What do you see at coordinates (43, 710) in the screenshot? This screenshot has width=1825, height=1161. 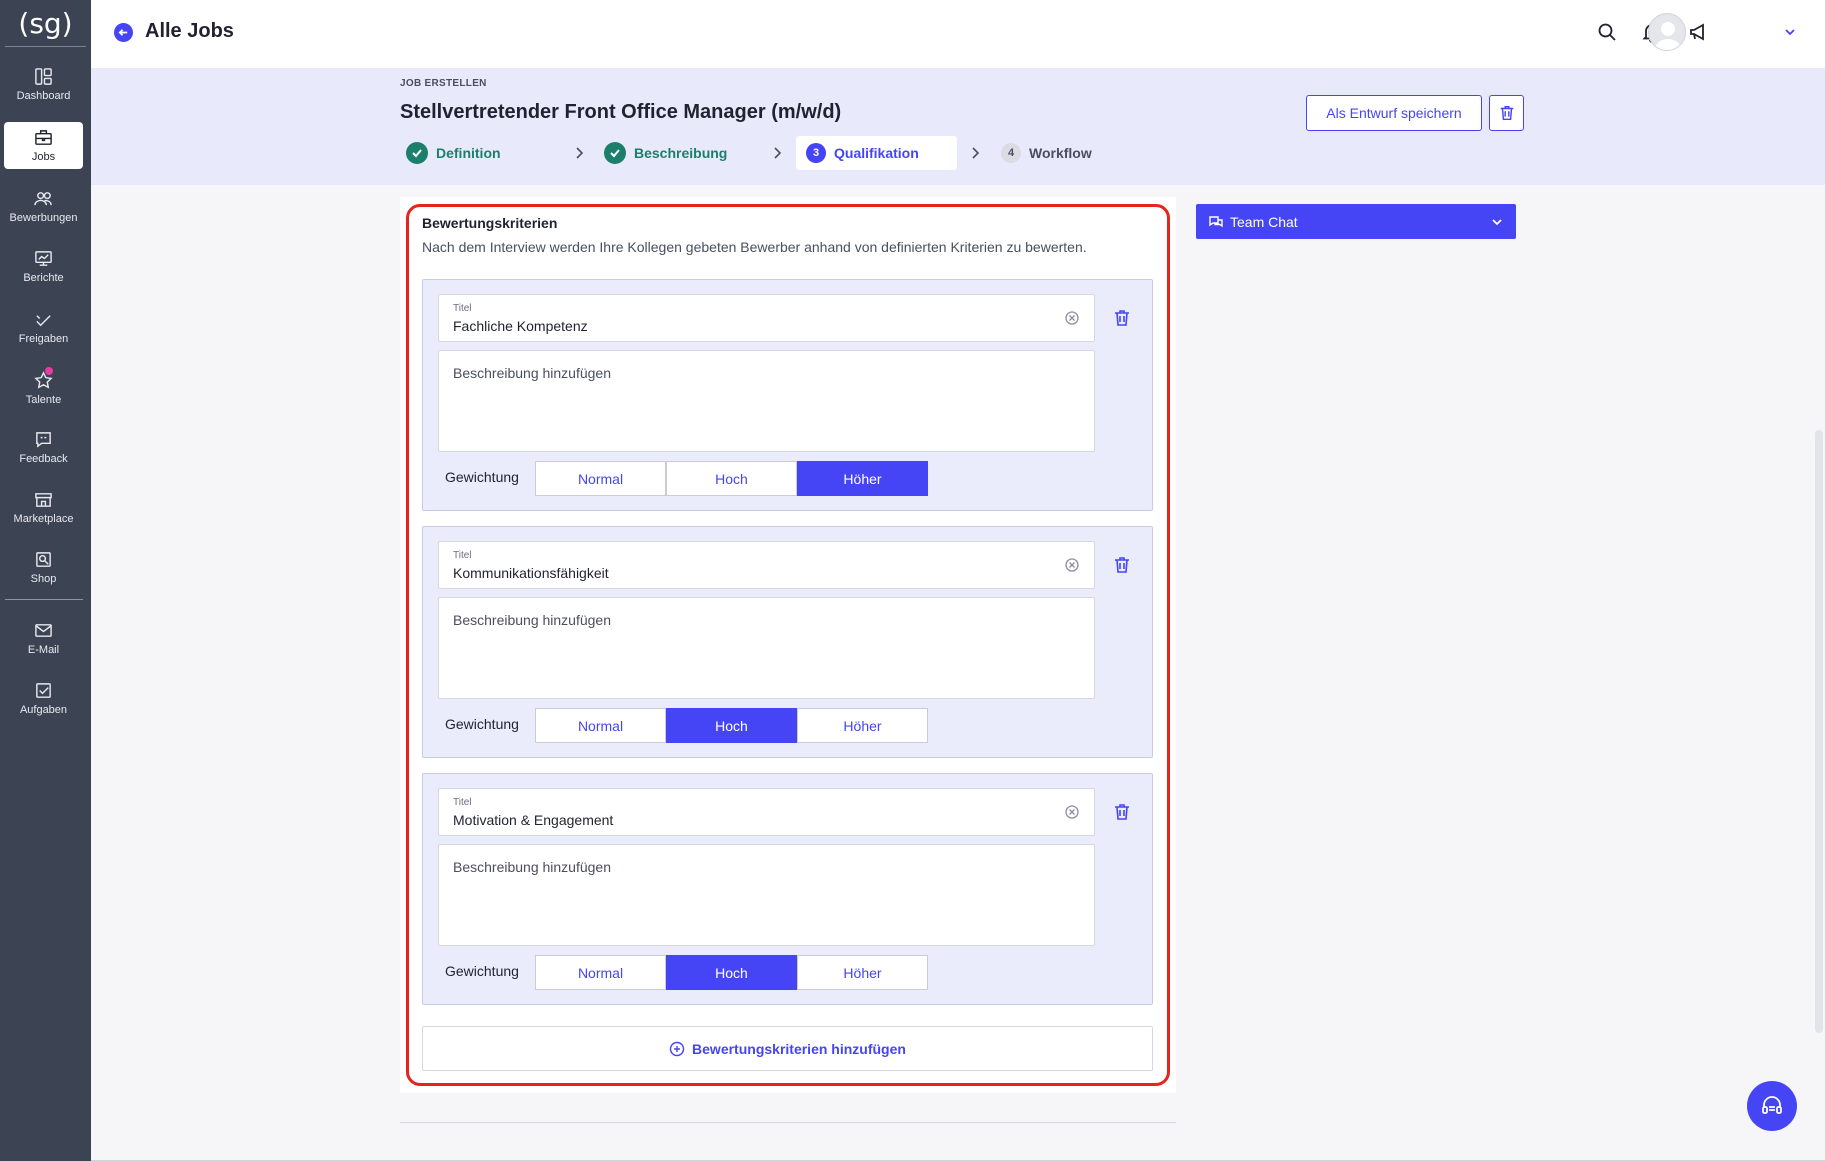 I see `sidebar-item-label: Aufgaben` at bounding box center [43, 710].